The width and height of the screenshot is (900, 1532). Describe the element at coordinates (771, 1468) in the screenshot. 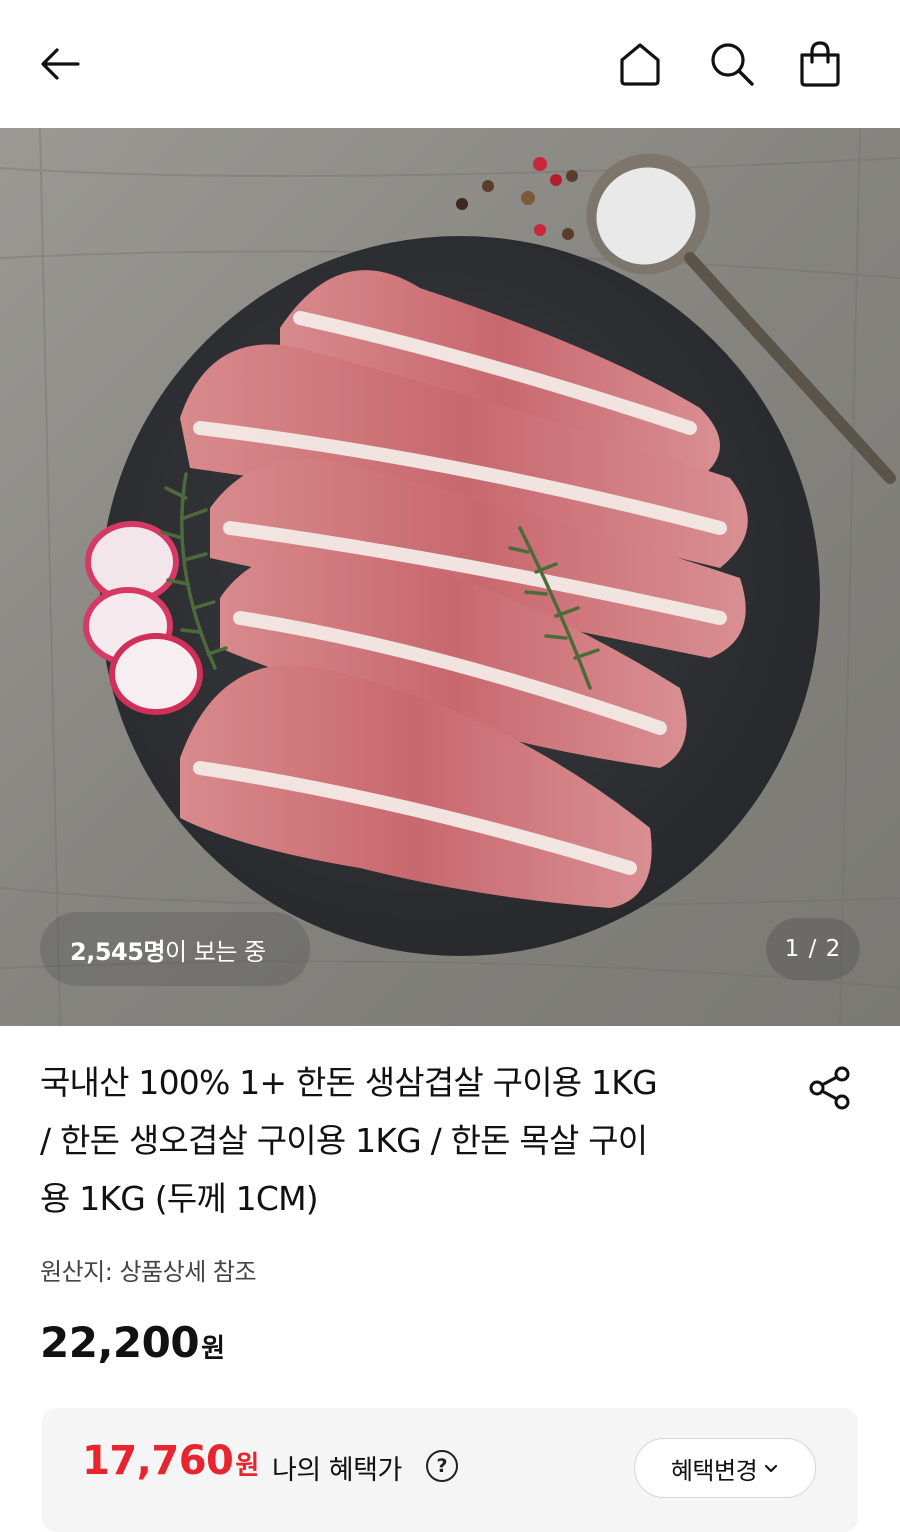

I see `chevron-down-icon` at that location.